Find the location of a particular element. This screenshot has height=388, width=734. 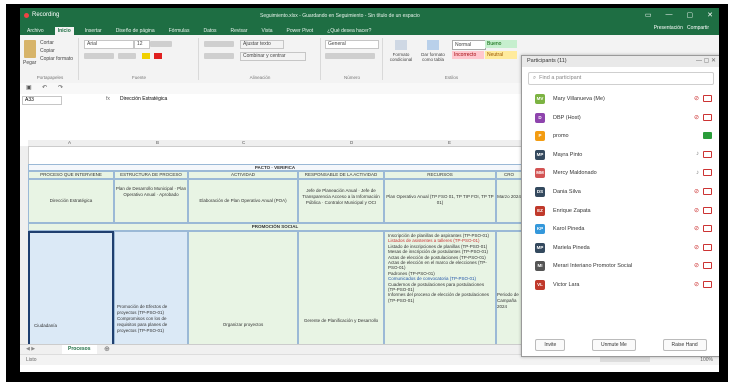

col-title-responsable: RESPONSABLE DE LA ACTIVIDAD is located at coordinates (341, 175).